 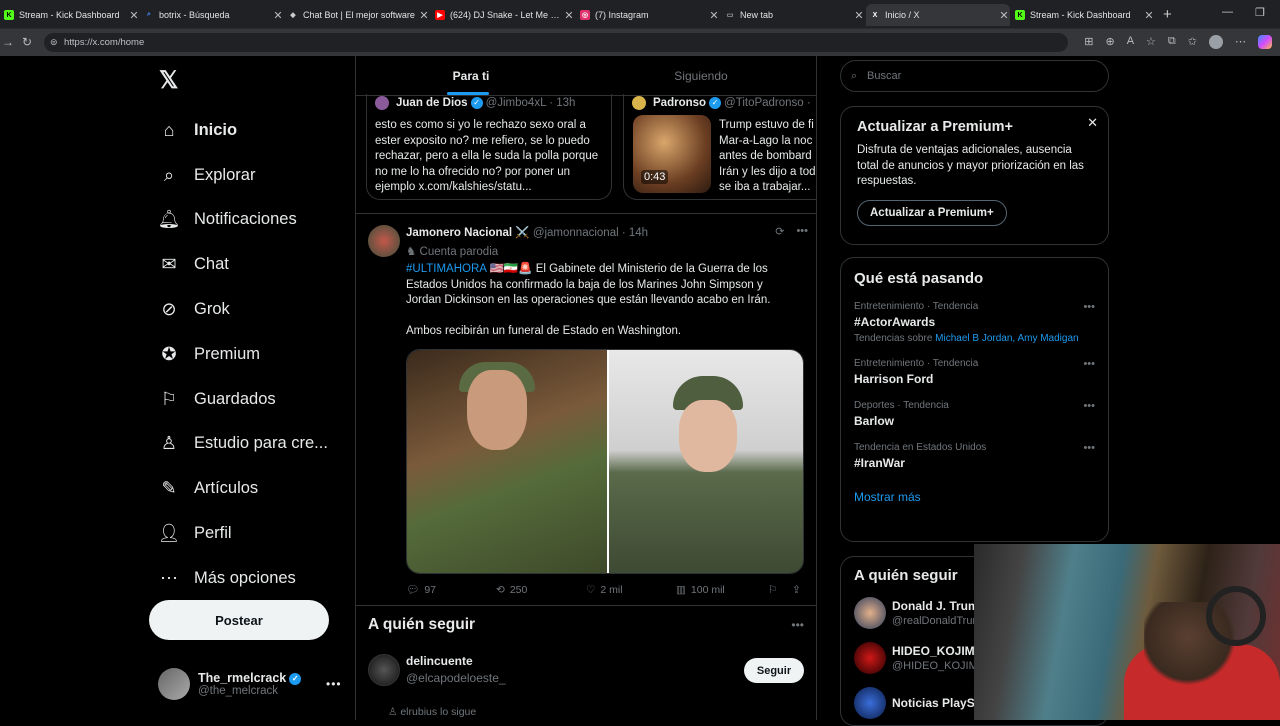 What do you see at coordinates (802, 231) in the screenshot?
I see `tweet-more-icon: •••` at bounding box center [802, 231].